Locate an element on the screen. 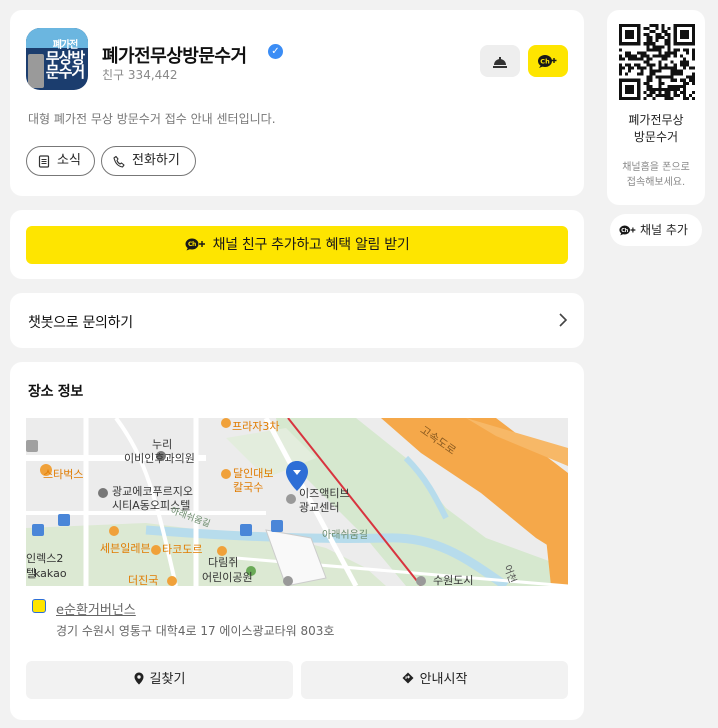  qr-hint-line-2: 접속해보세요. is located at coordinates (656, 182).